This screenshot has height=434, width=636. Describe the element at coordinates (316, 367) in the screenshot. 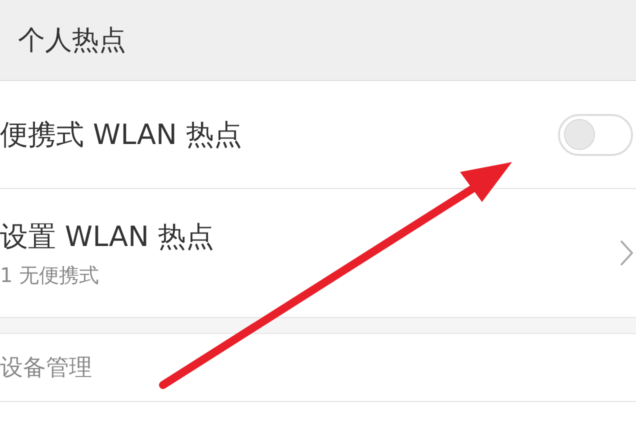

I see `row-title: 设备管理` at that location.